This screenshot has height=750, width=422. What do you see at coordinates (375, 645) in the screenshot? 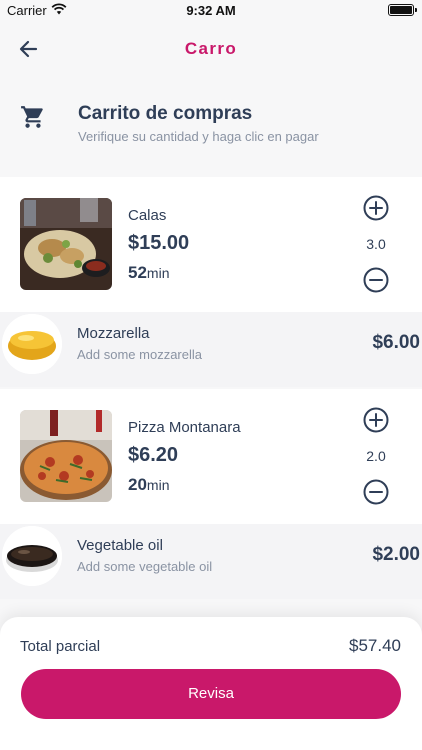
I see `subtotal-value: $57.40` at bounding box center [375, 645].